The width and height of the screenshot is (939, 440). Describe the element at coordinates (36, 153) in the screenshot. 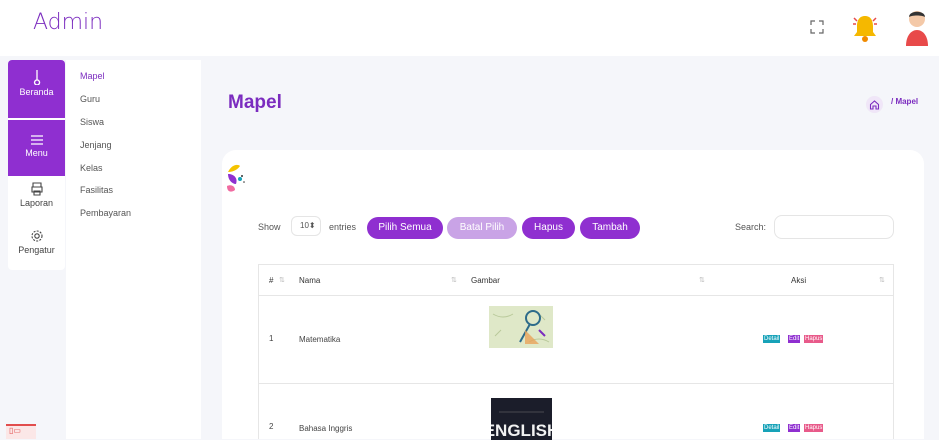

I see `nav-menu-label: Menu` at that location.